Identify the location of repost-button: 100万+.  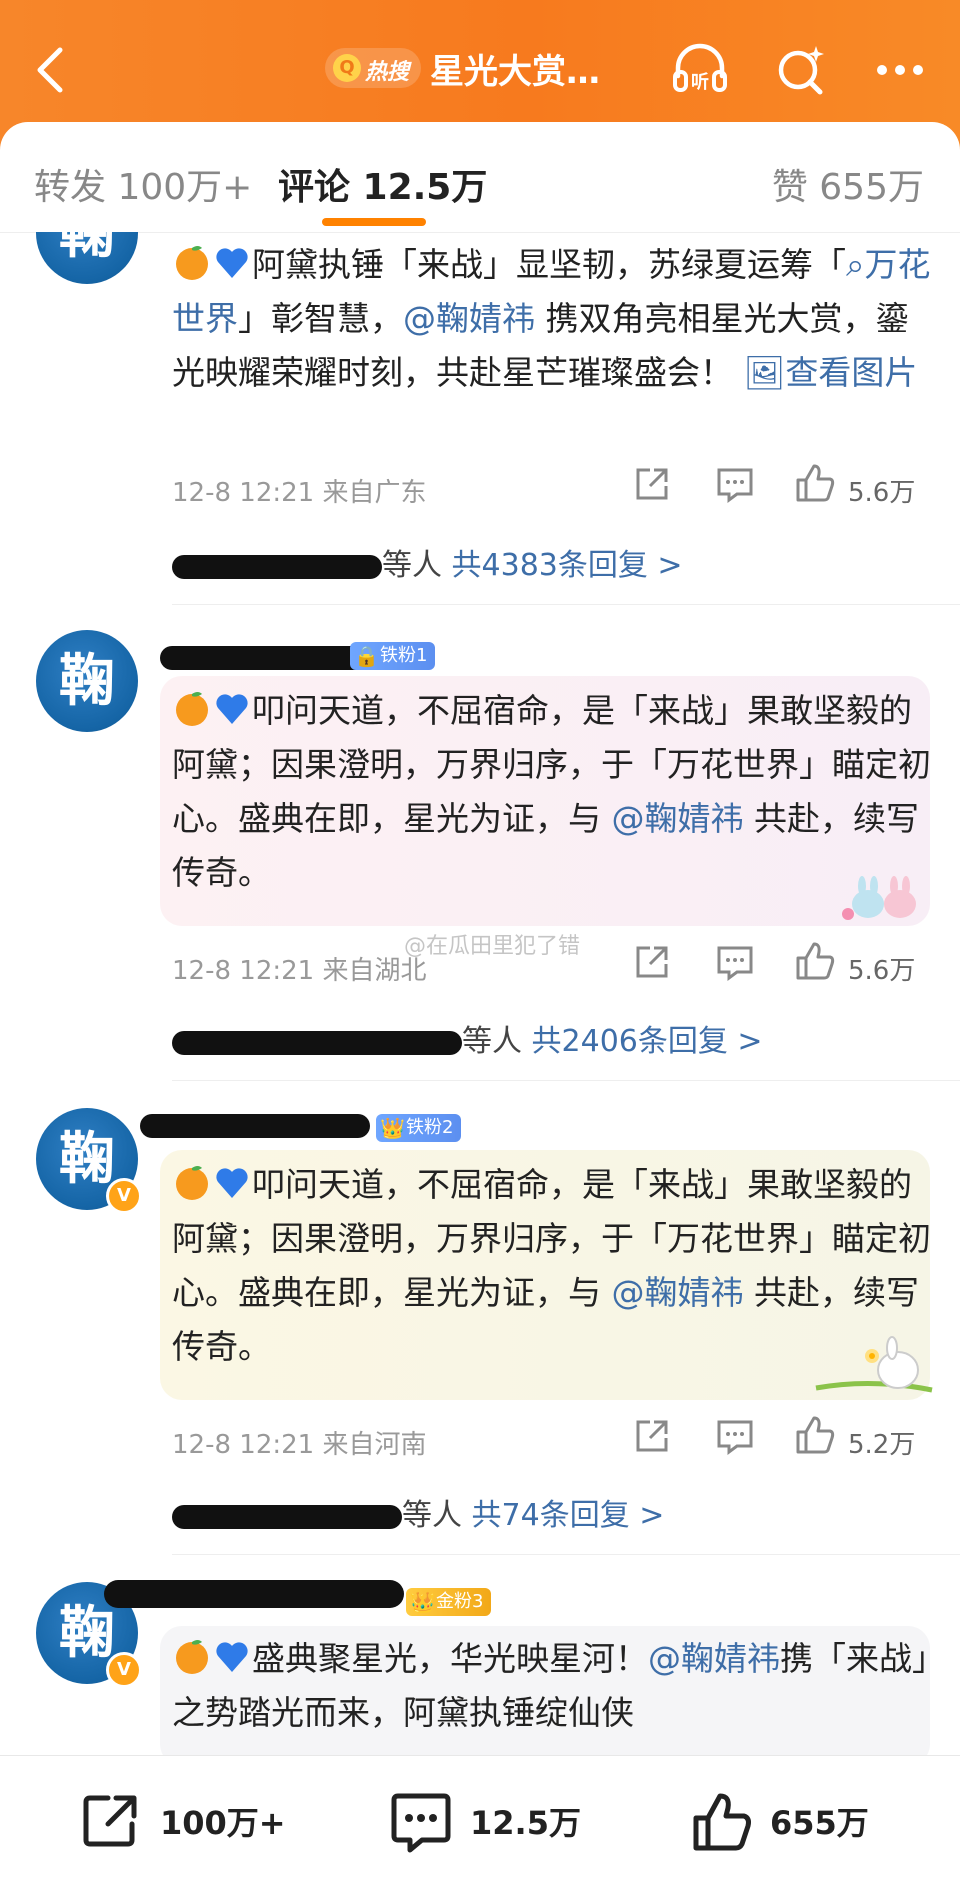
(183, 1820).